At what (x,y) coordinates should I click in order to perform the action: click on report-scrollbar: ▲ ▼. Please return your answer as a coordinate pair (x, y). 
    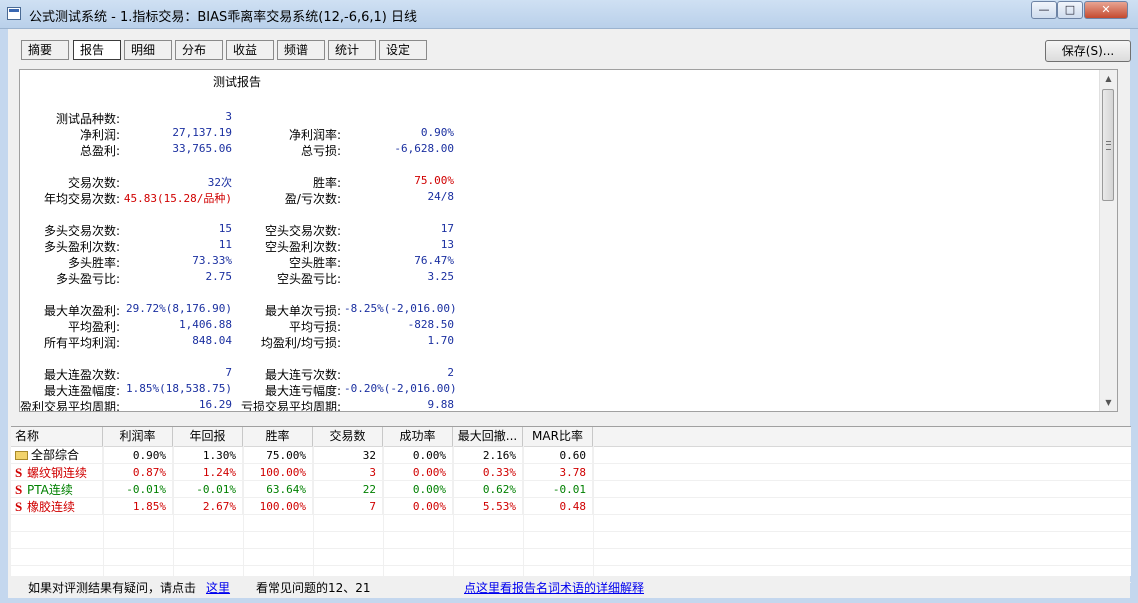
    Looking at the image, I should click on (1108, 240).